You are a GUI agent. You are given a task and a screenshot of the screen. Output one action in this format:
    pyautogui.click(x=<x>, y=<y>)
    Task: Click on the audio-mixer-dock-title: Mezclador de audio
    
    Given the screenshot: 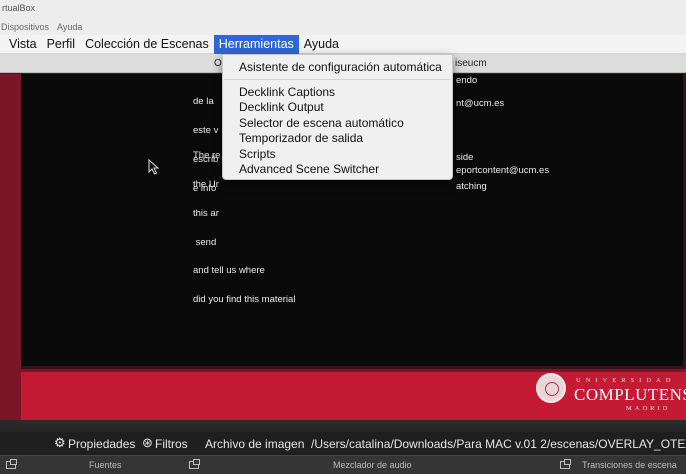 What is the action you would take?
    pyautogui.click(x=372, y=465)
    